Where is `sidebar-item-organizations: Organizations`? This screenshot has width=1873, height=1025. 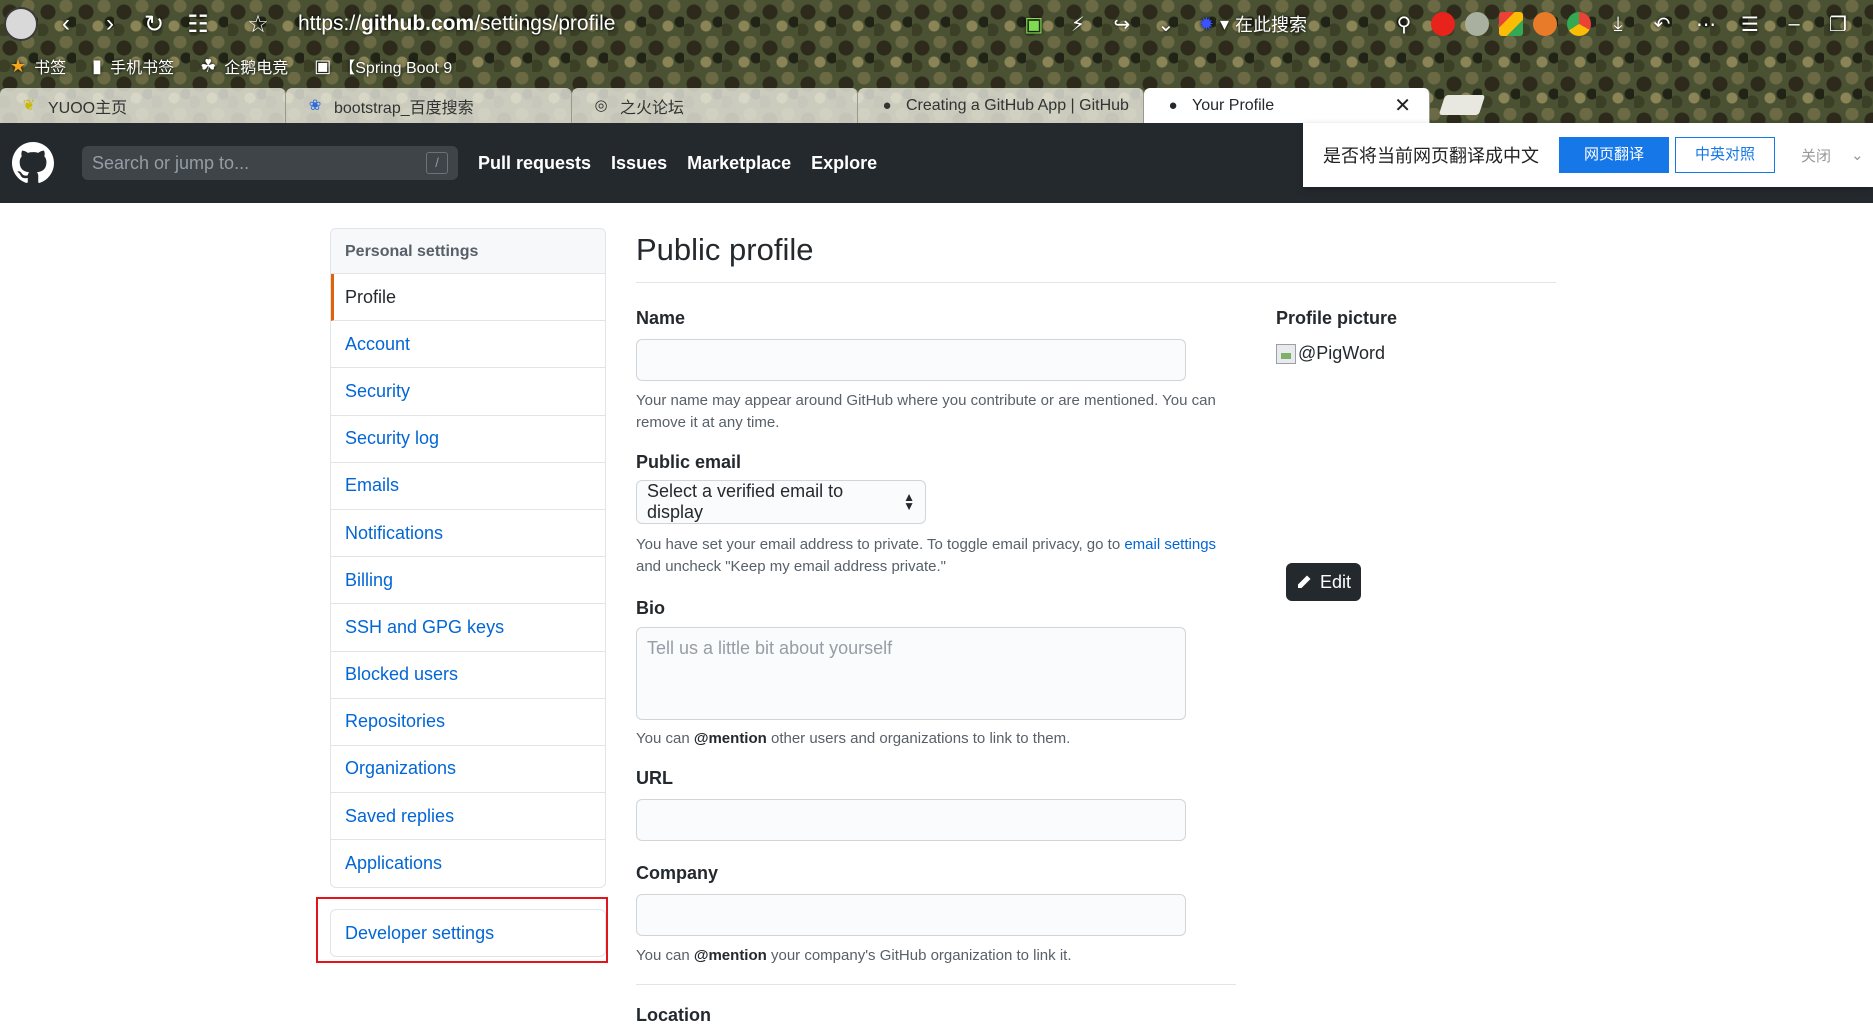 sidebar-item-organizations: Organizations is located at coordinates (468, 770).